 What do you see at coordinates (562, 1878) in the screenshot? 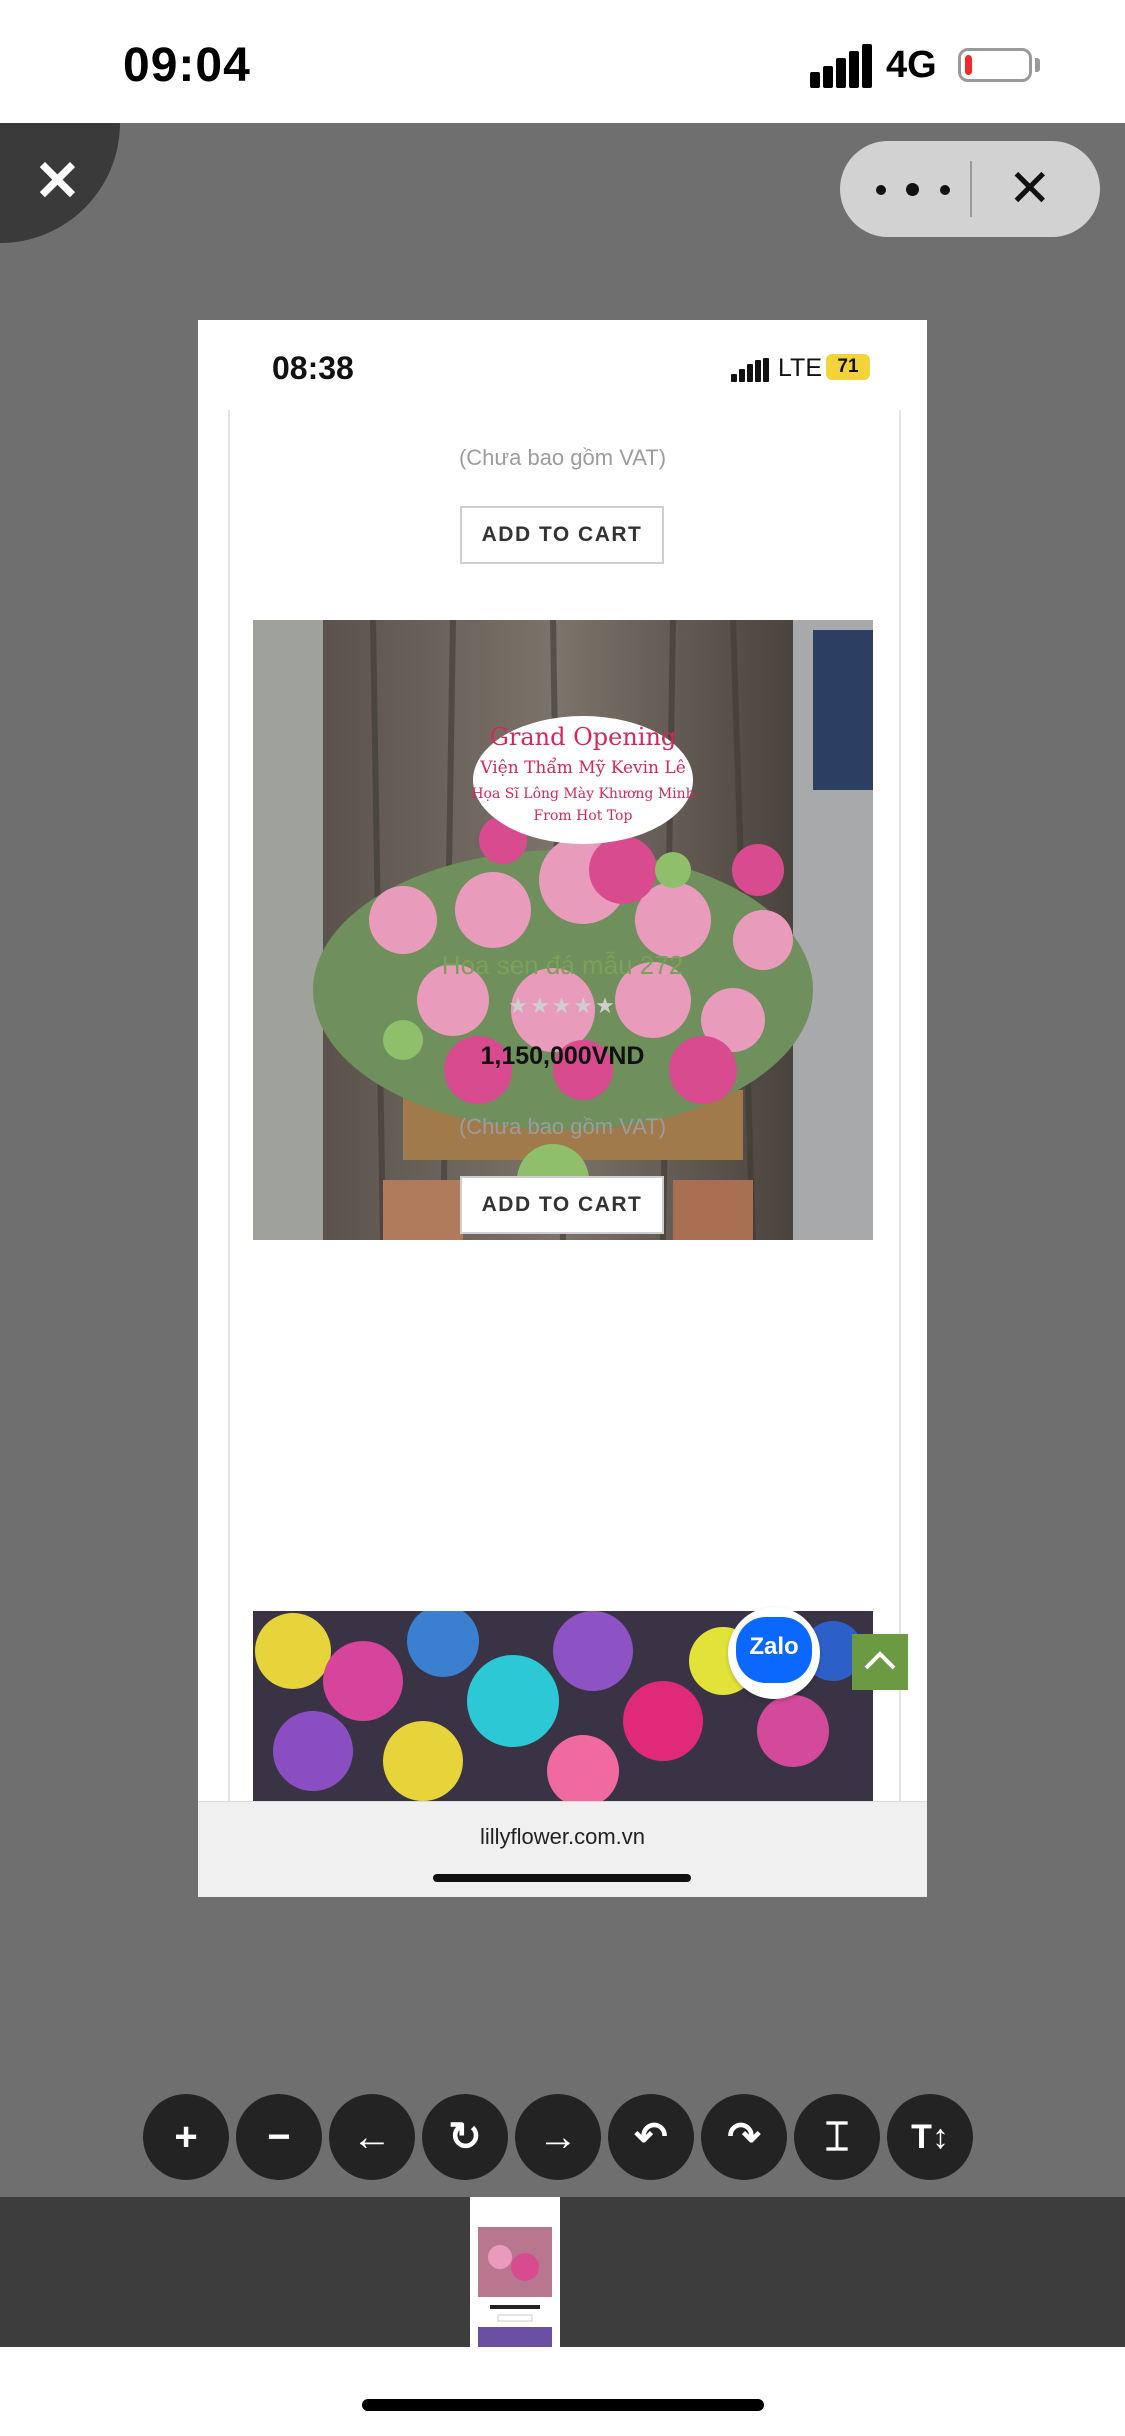
I see `shot-home-indicator` at bounding box center [562, 1878].